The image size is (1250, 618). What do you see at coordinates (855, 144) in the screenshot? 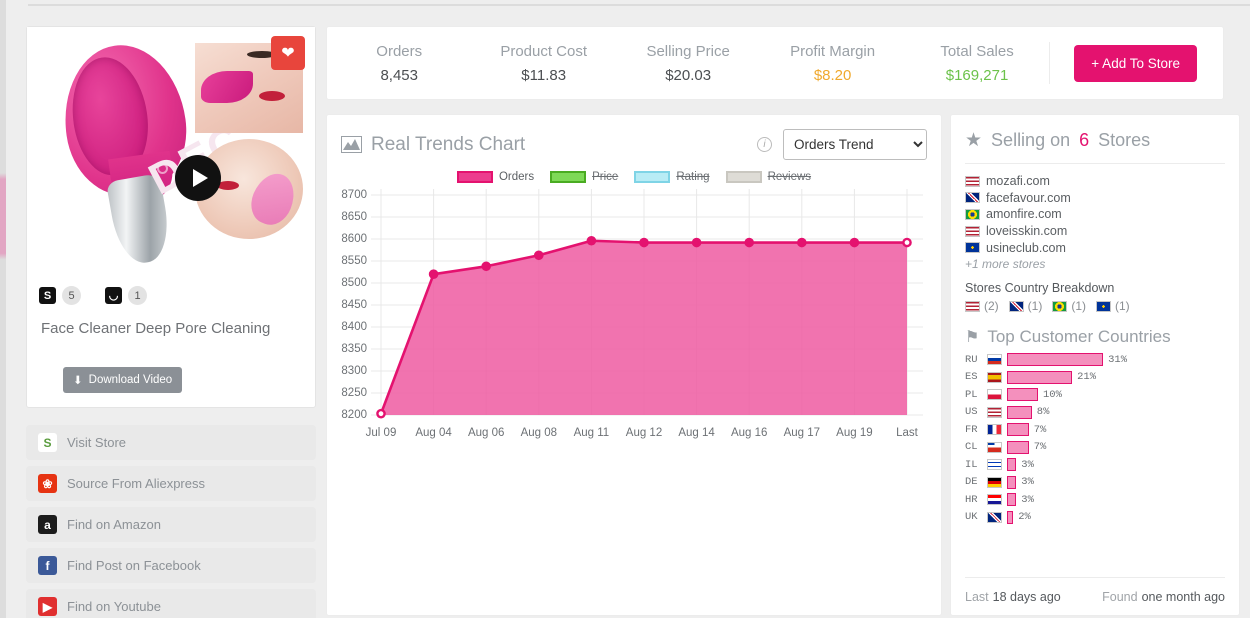
I see `trend-select: Orders Trend` at bounding box center [855, 144].